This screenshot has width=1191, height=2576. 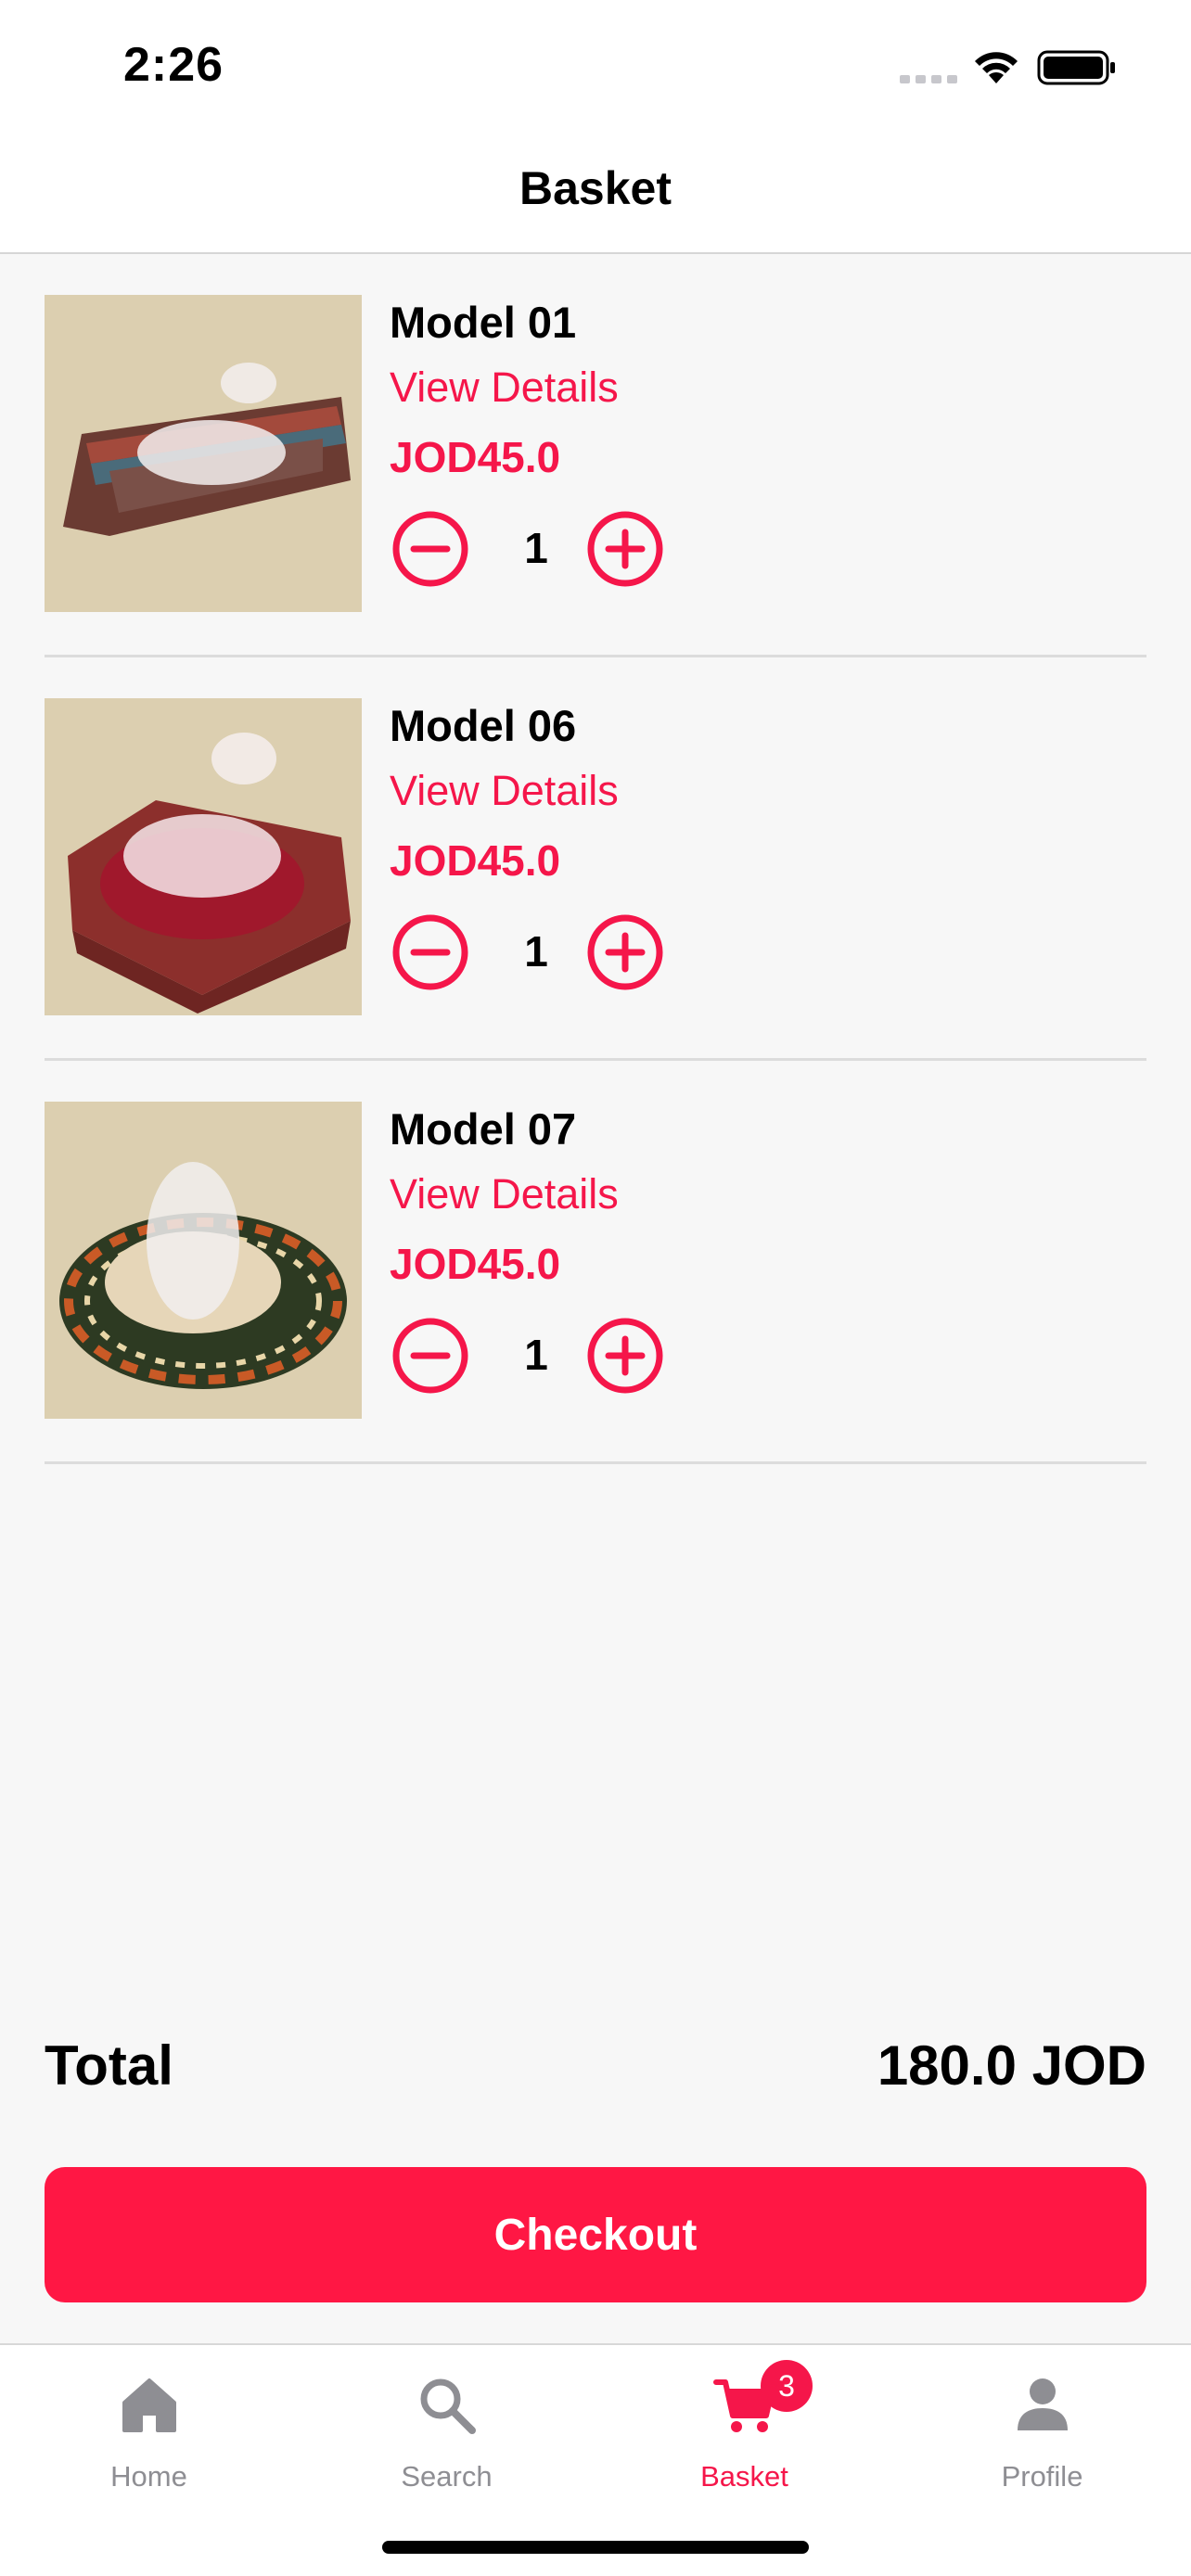 What do you see at coordinates (1042, 2476) in the screenshot?
I see `tab-label: Profile` at bounding box center [1042, 2476].